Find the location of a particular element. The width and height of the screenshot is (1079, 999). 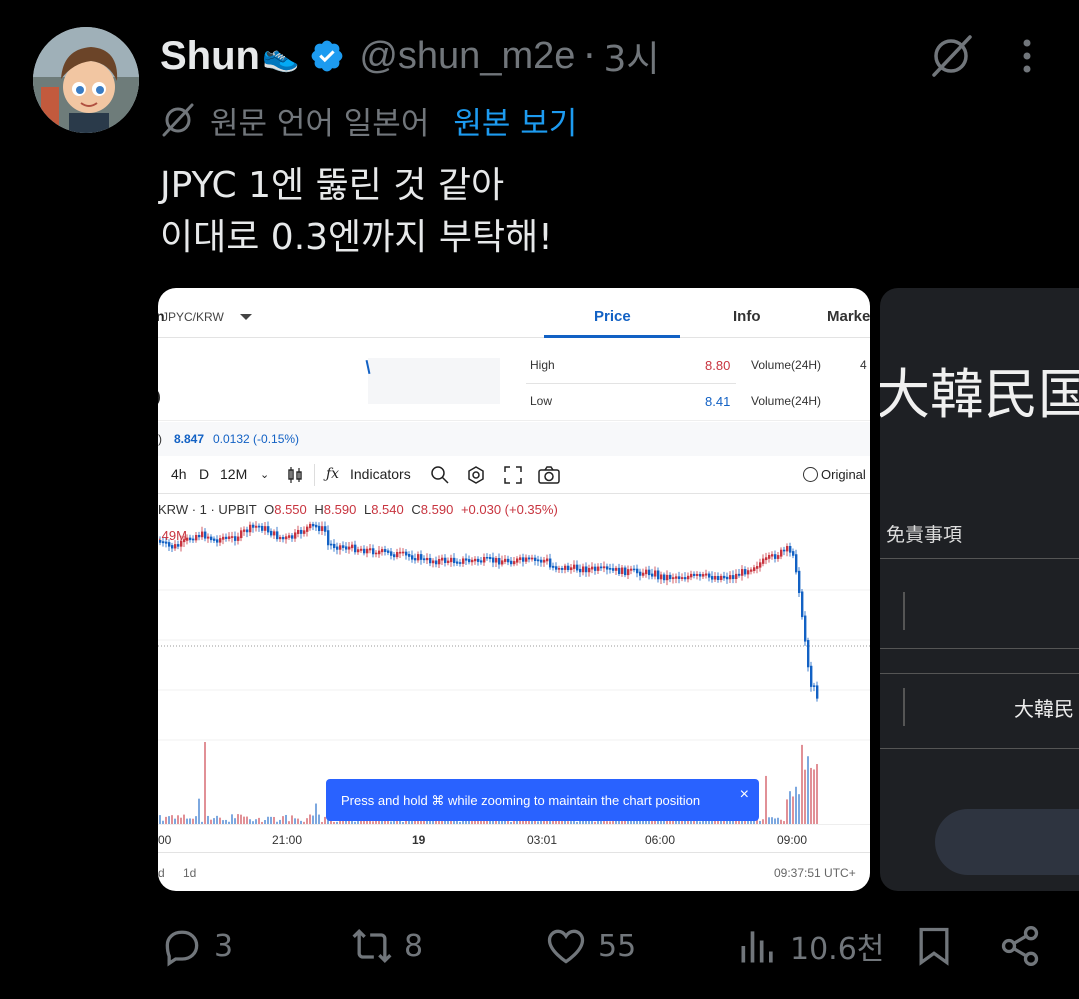

views-button: 10.6천 is located at coordinates (810, 946).